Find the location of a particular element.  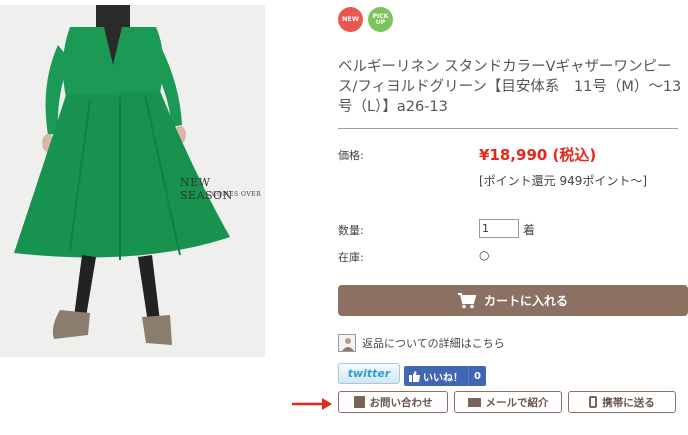

mail-icon is located at coordinates (474, 402).